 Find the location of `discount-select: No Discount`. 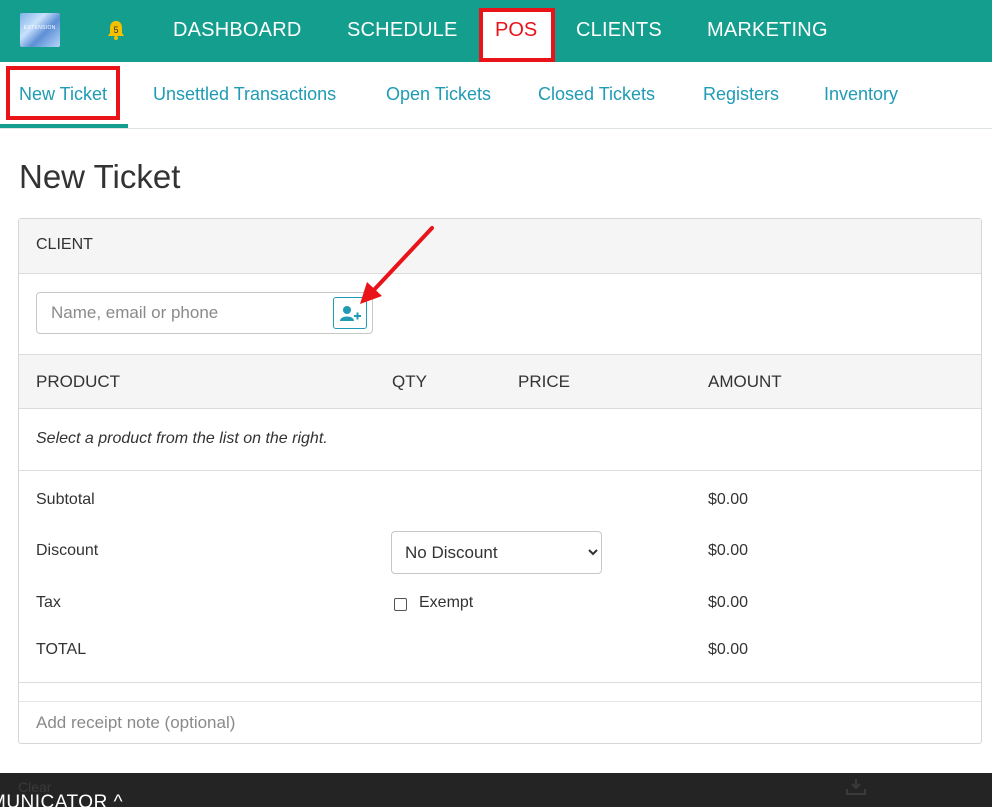

discount-select: No Discount is located at coordinates (496, 552).